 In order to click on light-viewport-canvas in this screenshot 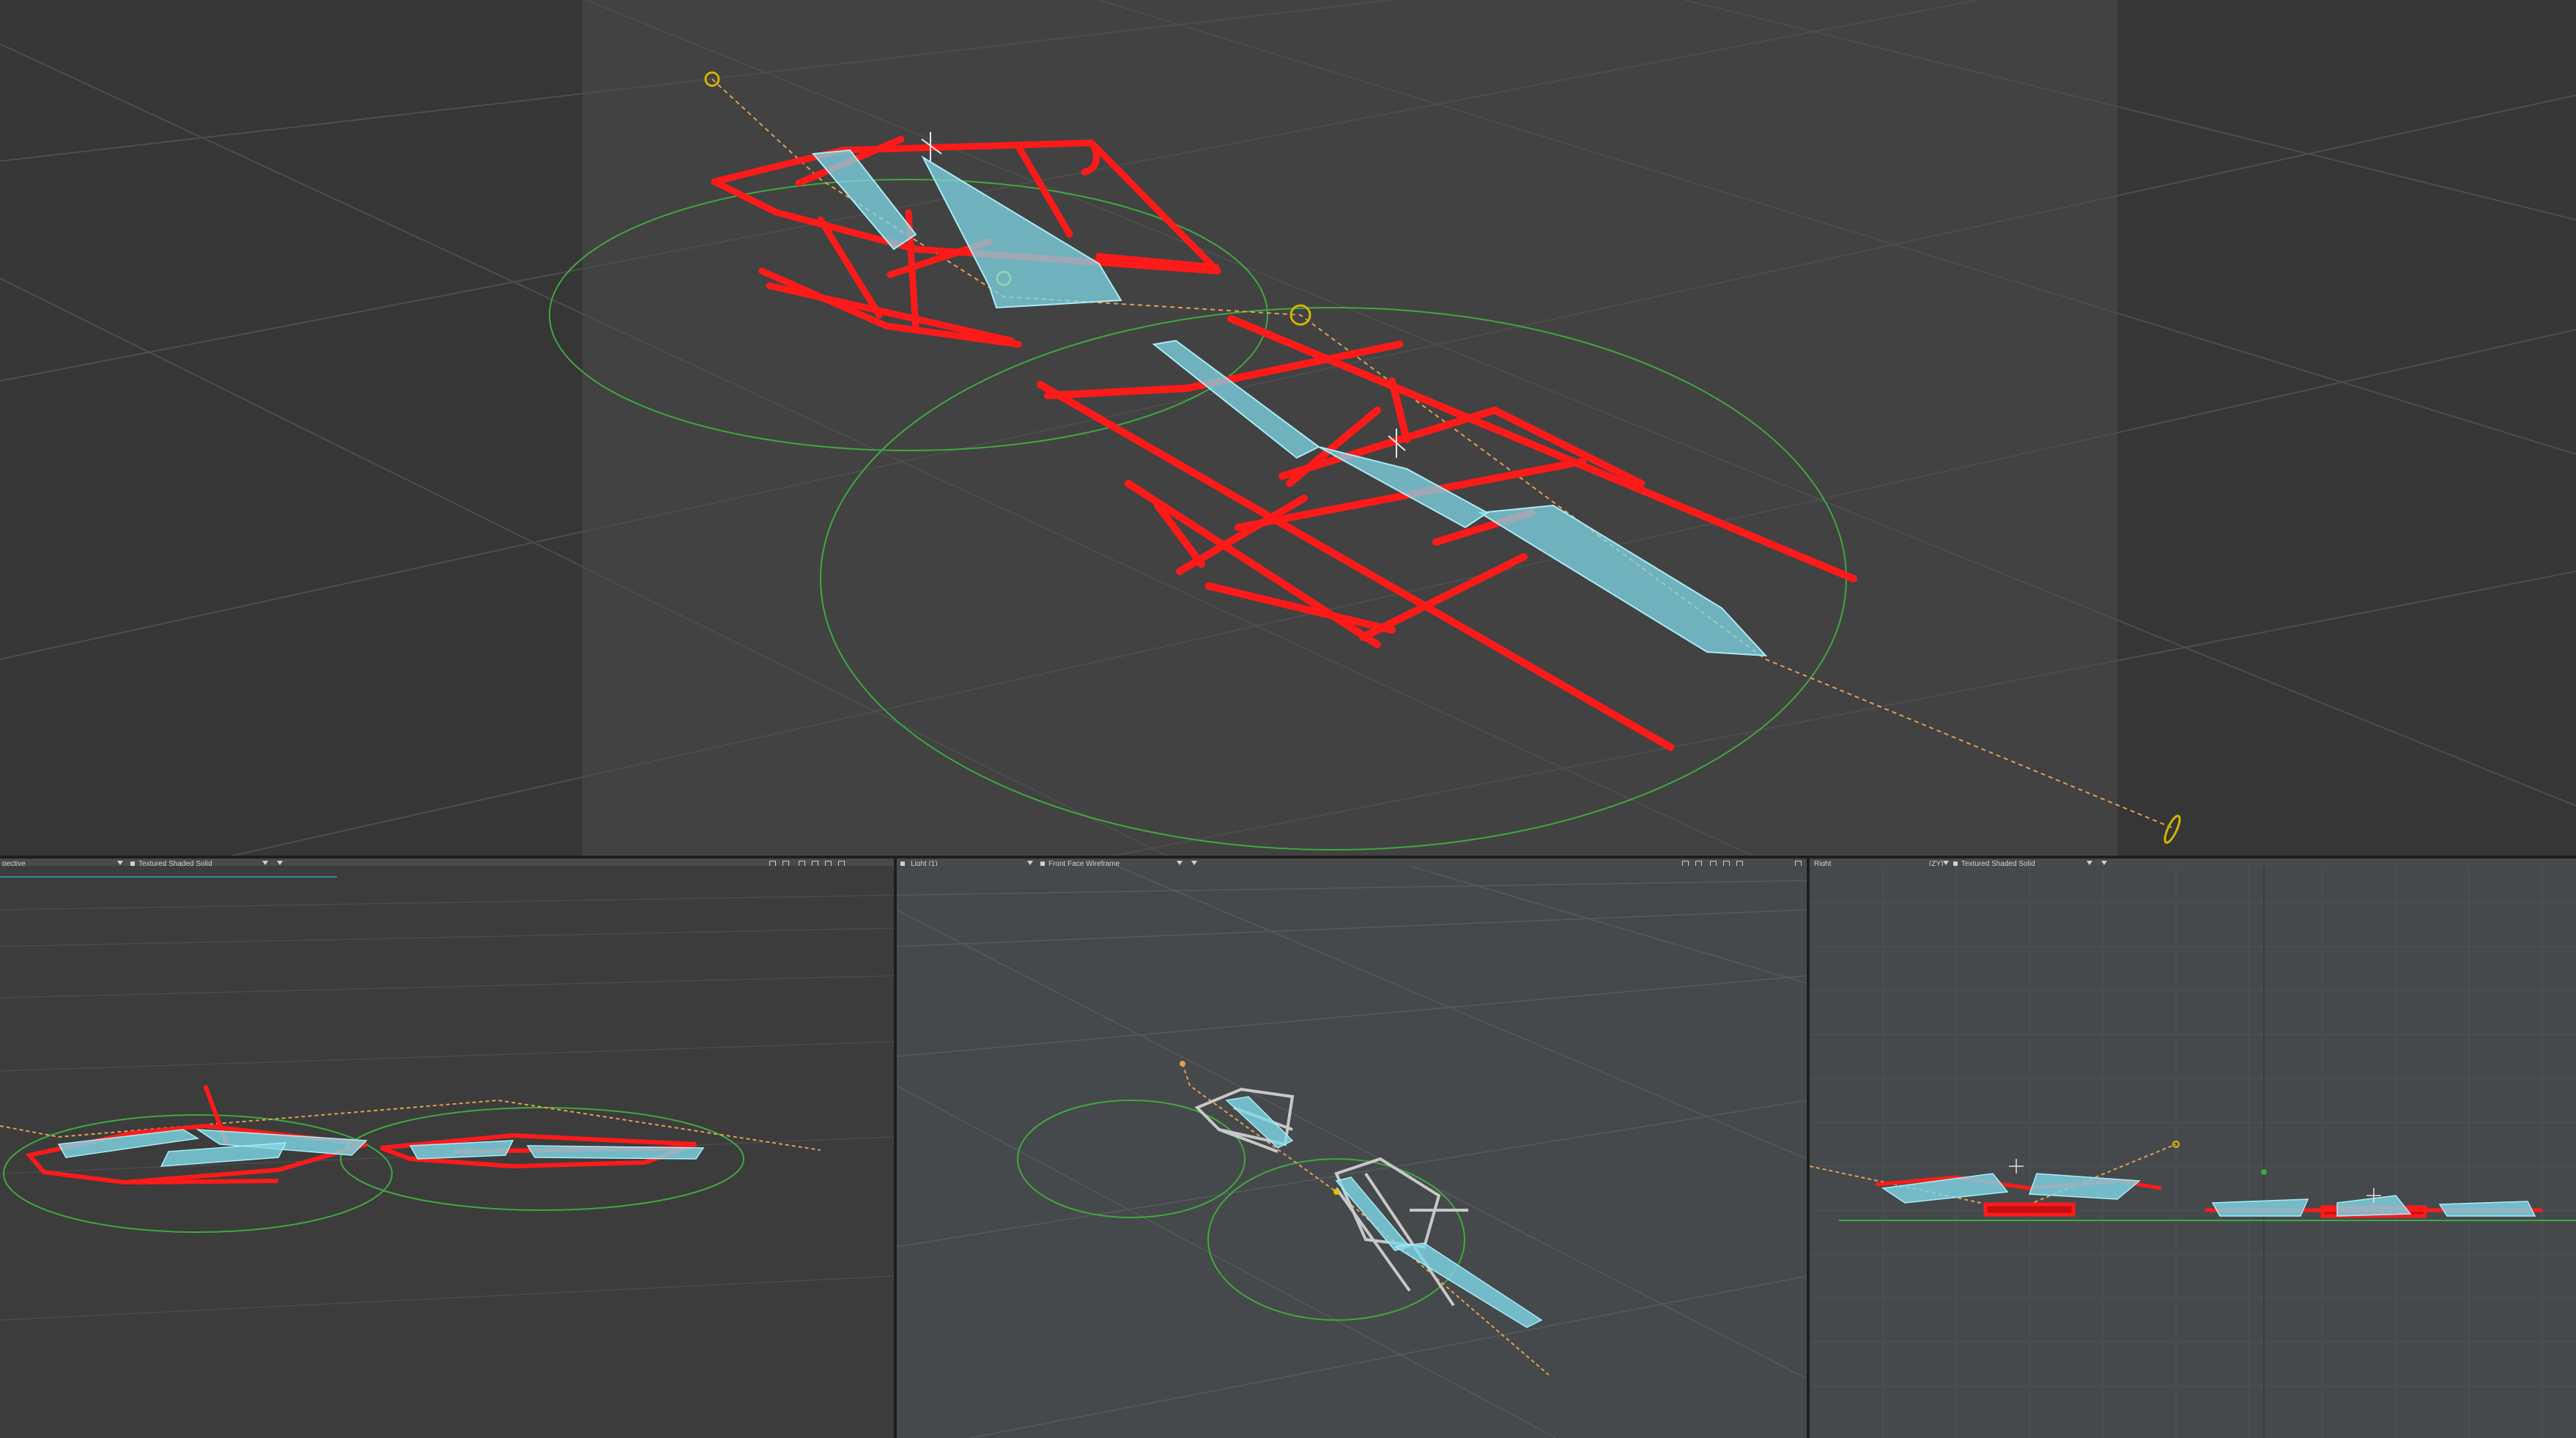, I will do `click(1352, 1152)`.